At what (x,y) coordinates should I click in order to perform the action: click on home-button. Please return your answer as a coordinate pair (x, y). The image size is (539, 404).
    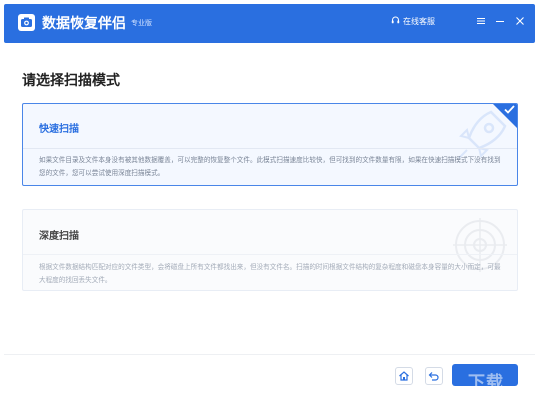
    Looking at the image, I should click on (404, 376).